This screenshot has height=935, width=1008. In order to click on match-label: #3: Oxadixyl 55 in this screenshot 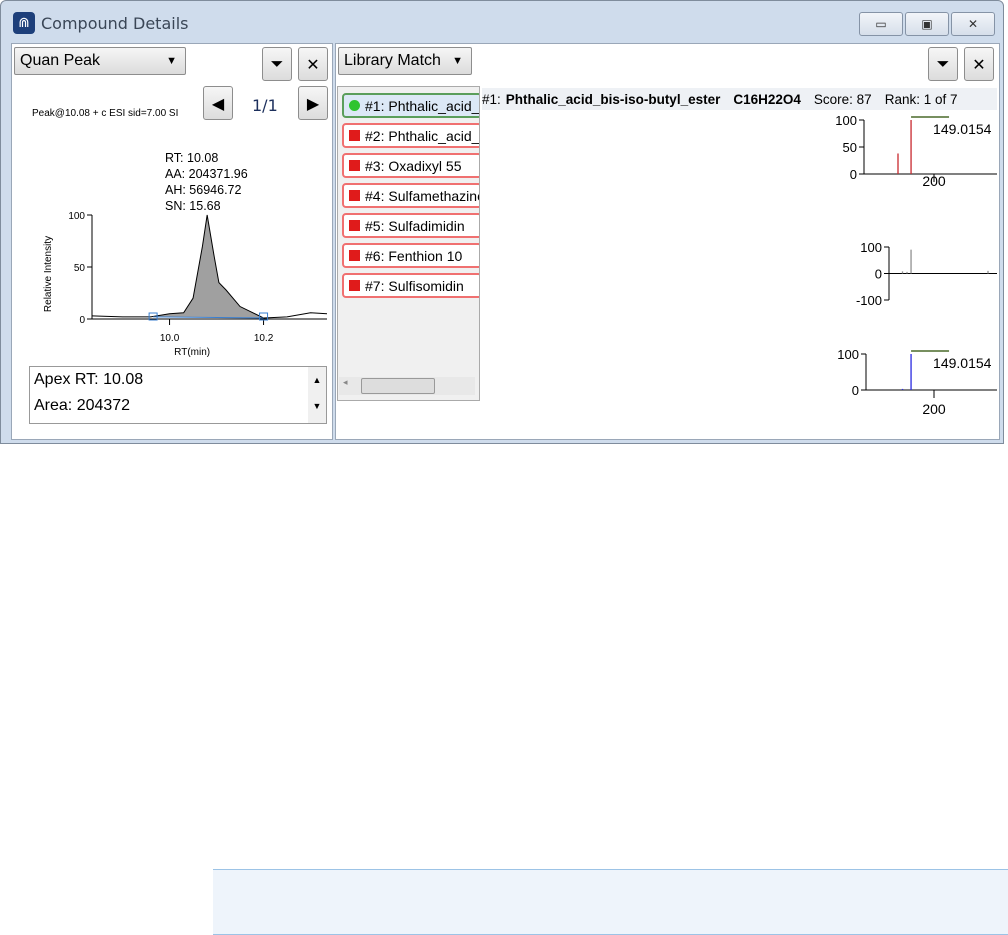, I will do `click(413, 165)`.